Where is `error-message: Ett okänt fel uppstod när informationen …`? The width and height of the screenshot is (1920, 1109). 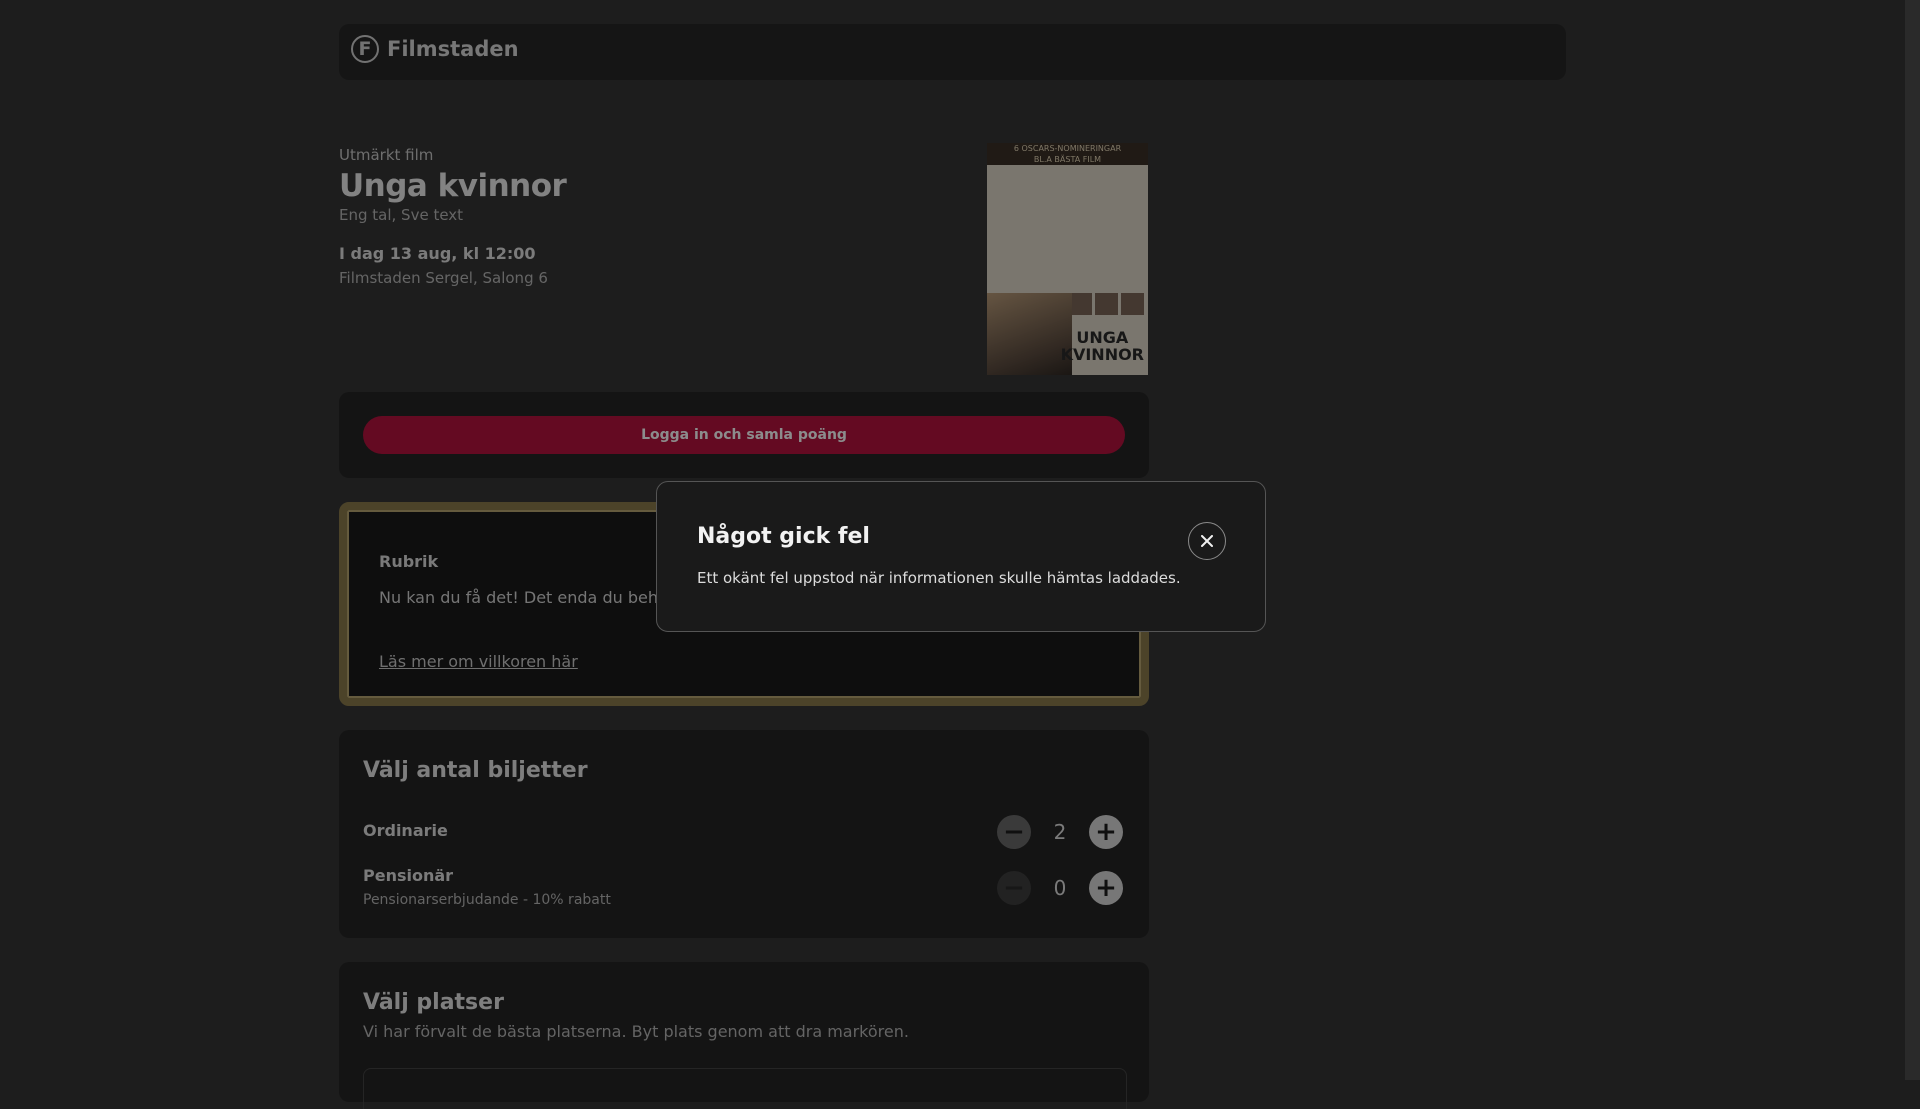 error-message: Ett okänt fel uppstod när informationen … is located at coordinates (939, 578).